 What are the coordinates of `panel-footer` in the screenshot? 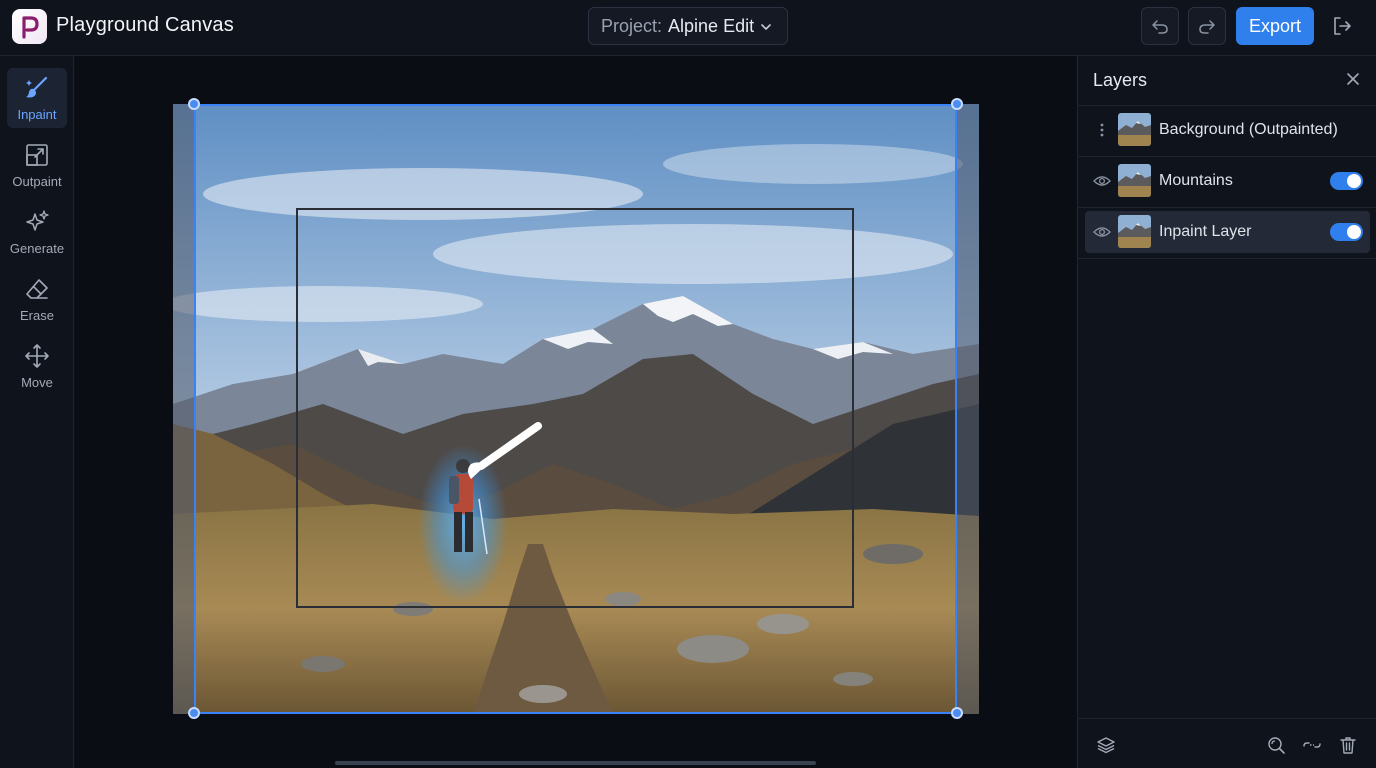 It's located at (1227, 743).